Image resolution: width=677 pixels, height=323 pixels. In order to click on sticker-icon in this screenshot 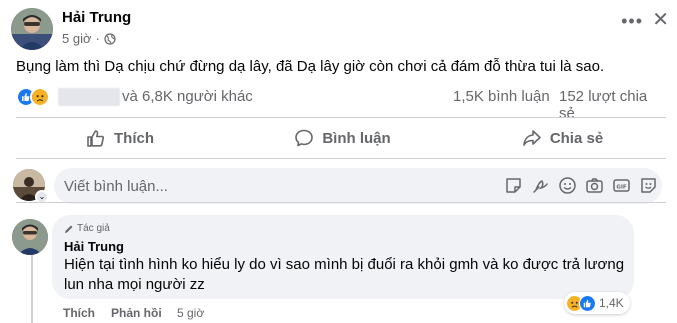, I will do `click(513, 185)`.